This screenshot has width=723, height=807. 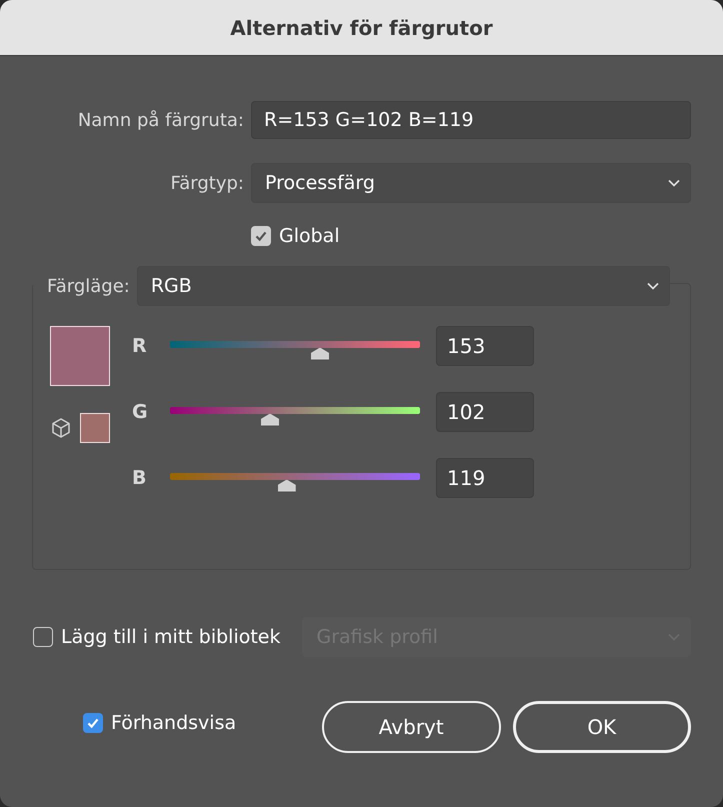 I want to click on value-field: 102, so click(x=485, y=412).